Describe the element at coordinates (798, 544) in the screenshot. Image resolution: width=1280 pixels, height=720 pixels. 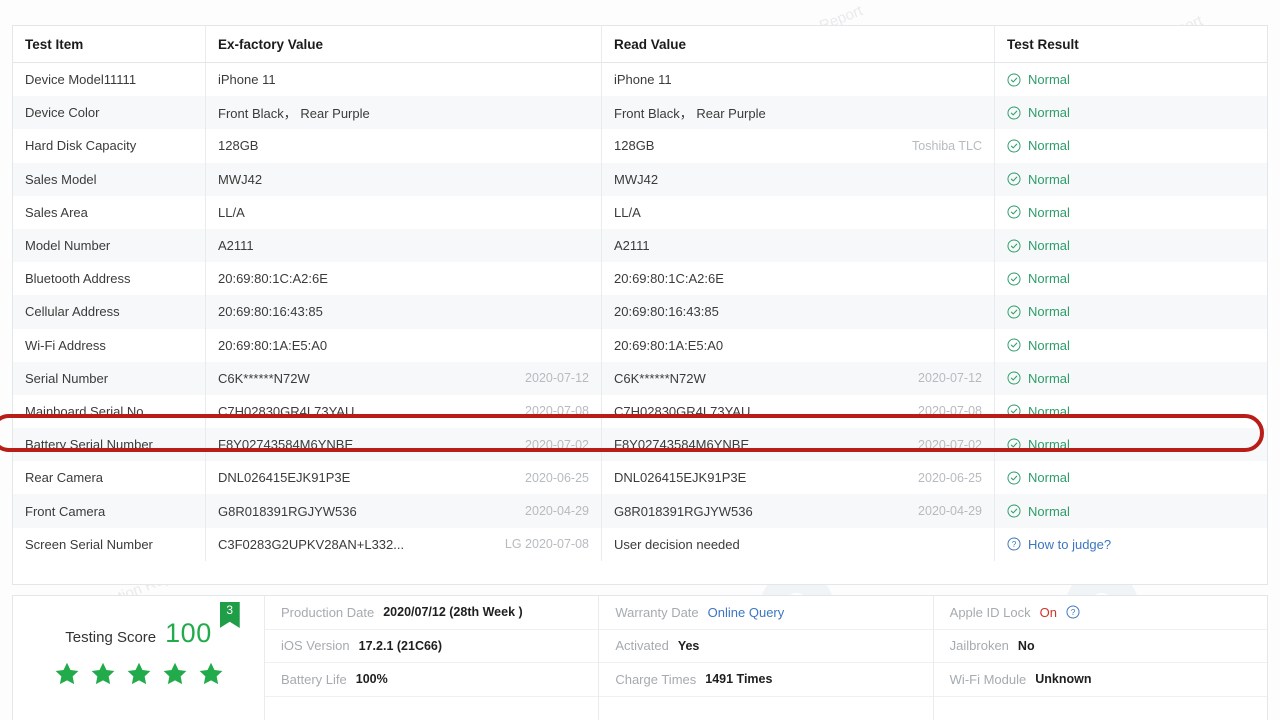
I see `cell-read-value: User decision needed` at that location.